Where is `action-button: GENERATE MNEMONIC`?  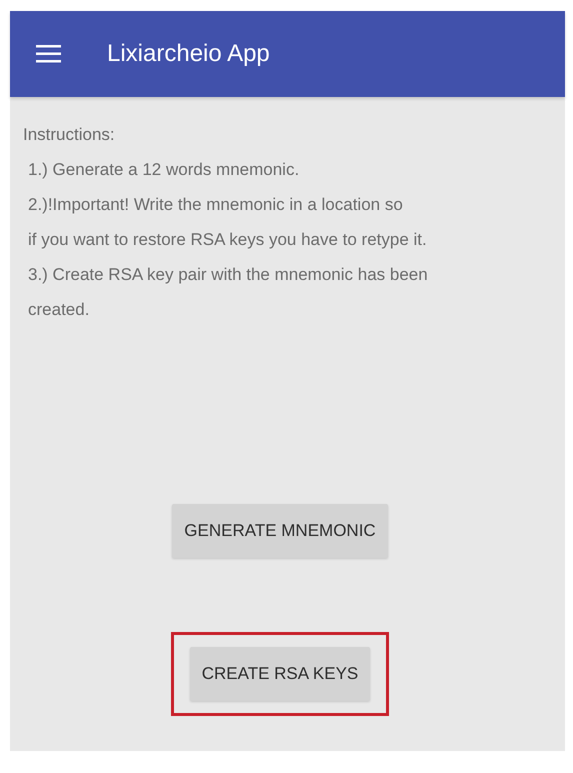
action-button: GENERATE MNEMONIC is located at coordinates (280, 531).